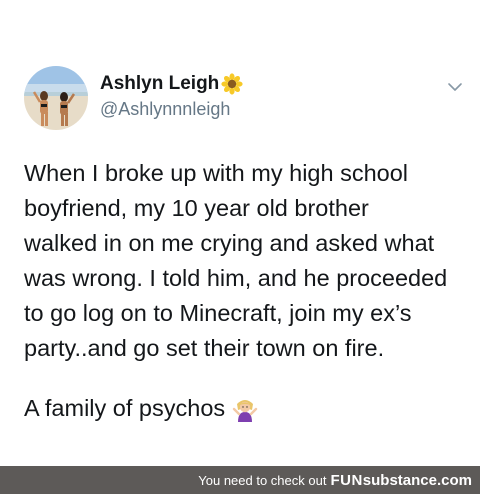 This screenshot has width=480, height=494. Describe the element at coordinates (346, 480) in the screenshot. I see `watermark-logo-fun: FUN` at that location.